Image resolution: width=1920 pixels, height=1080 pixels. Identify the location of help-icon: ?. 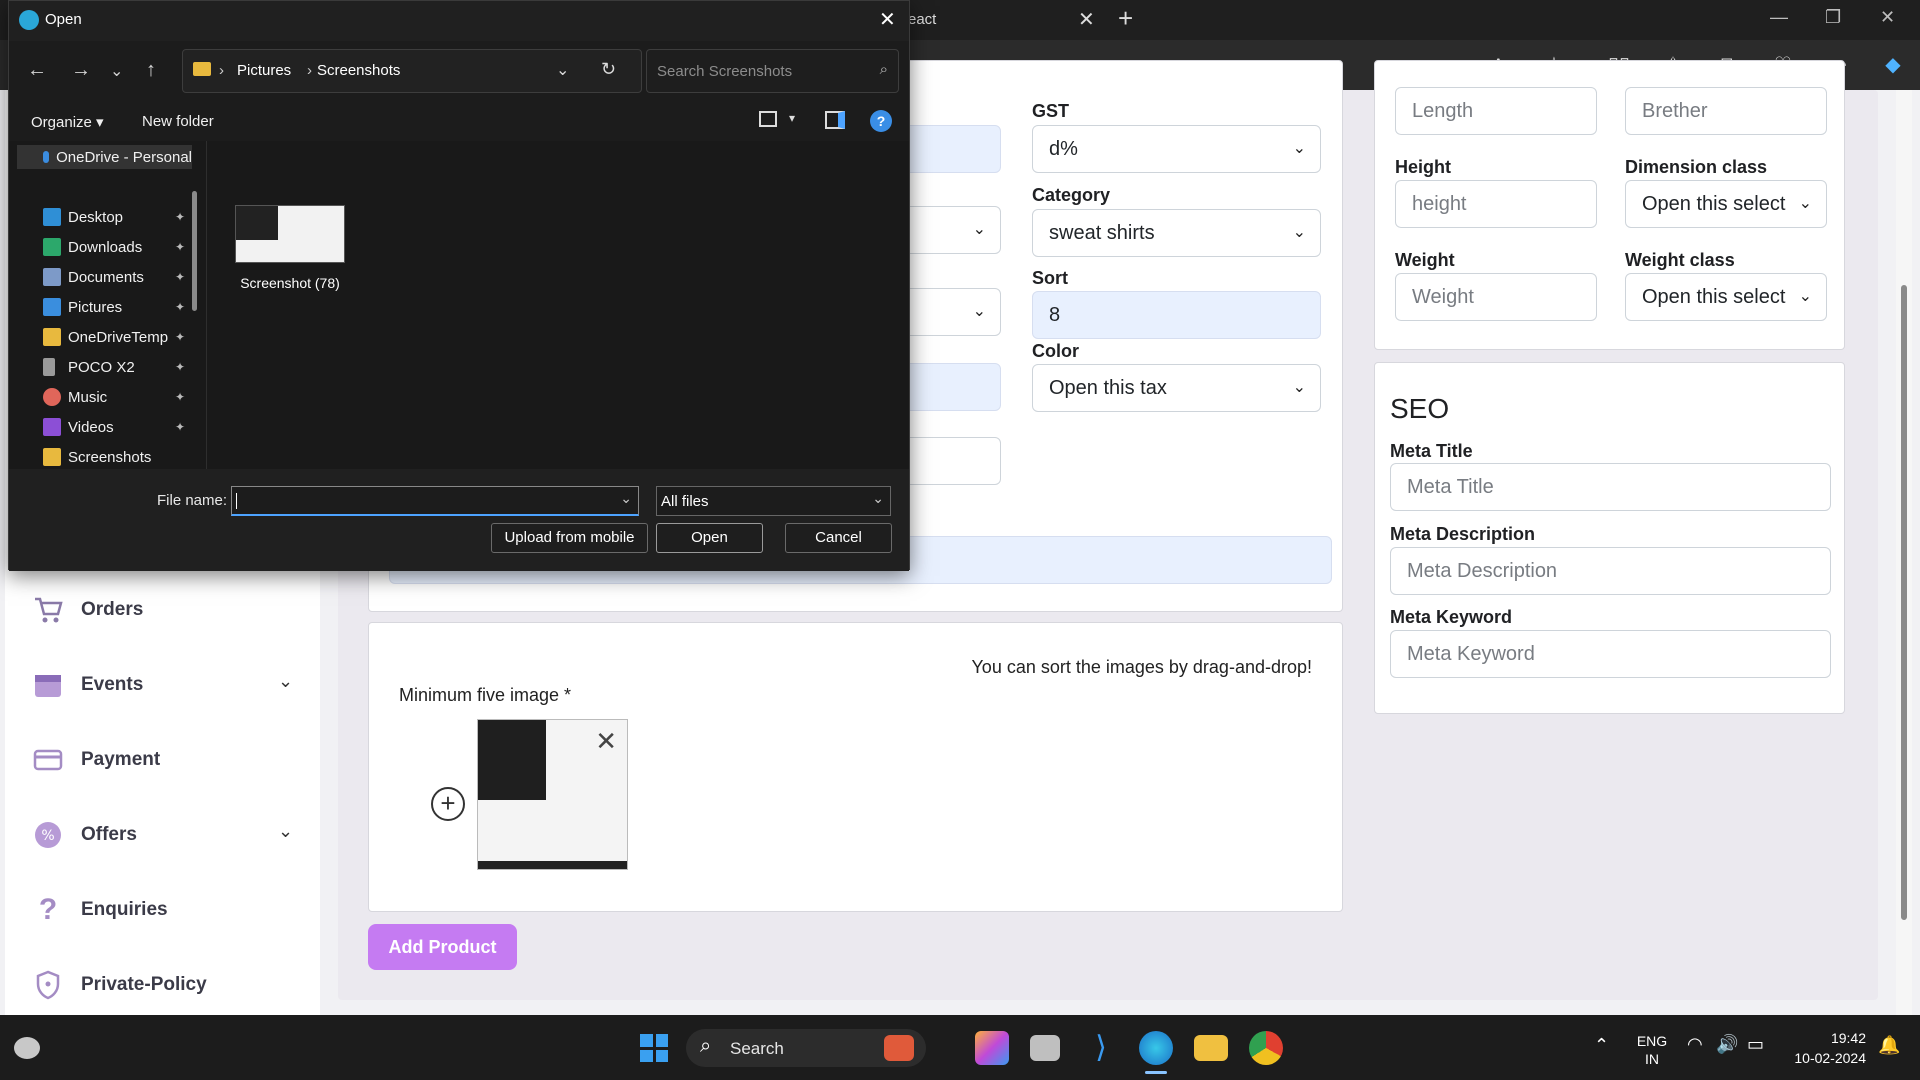
(881, 121).